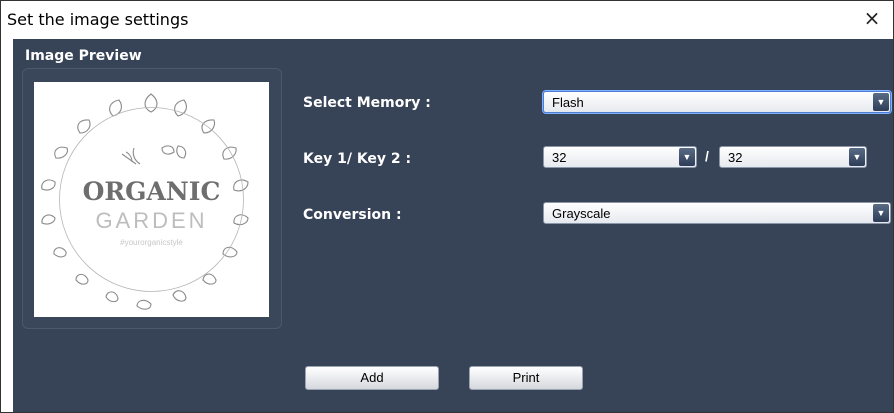 The image size is (894, 413). Describe the element at coordinates (620, 157) in the screenshot. I see `key1-select: 32 ▼` at that location.